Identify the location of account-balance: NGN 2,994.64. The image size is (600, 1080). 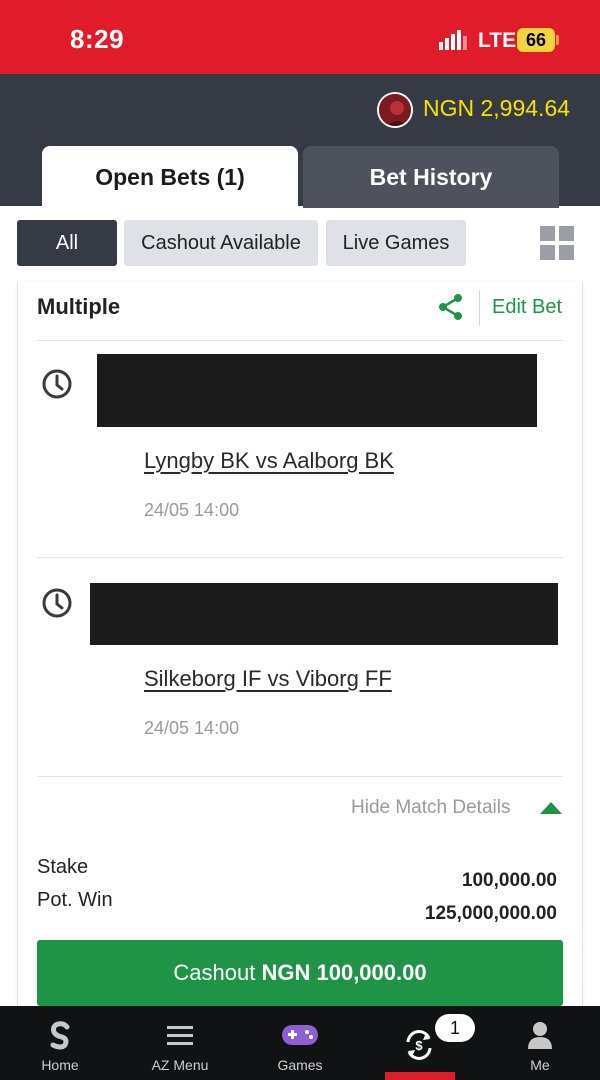
(496, 108).